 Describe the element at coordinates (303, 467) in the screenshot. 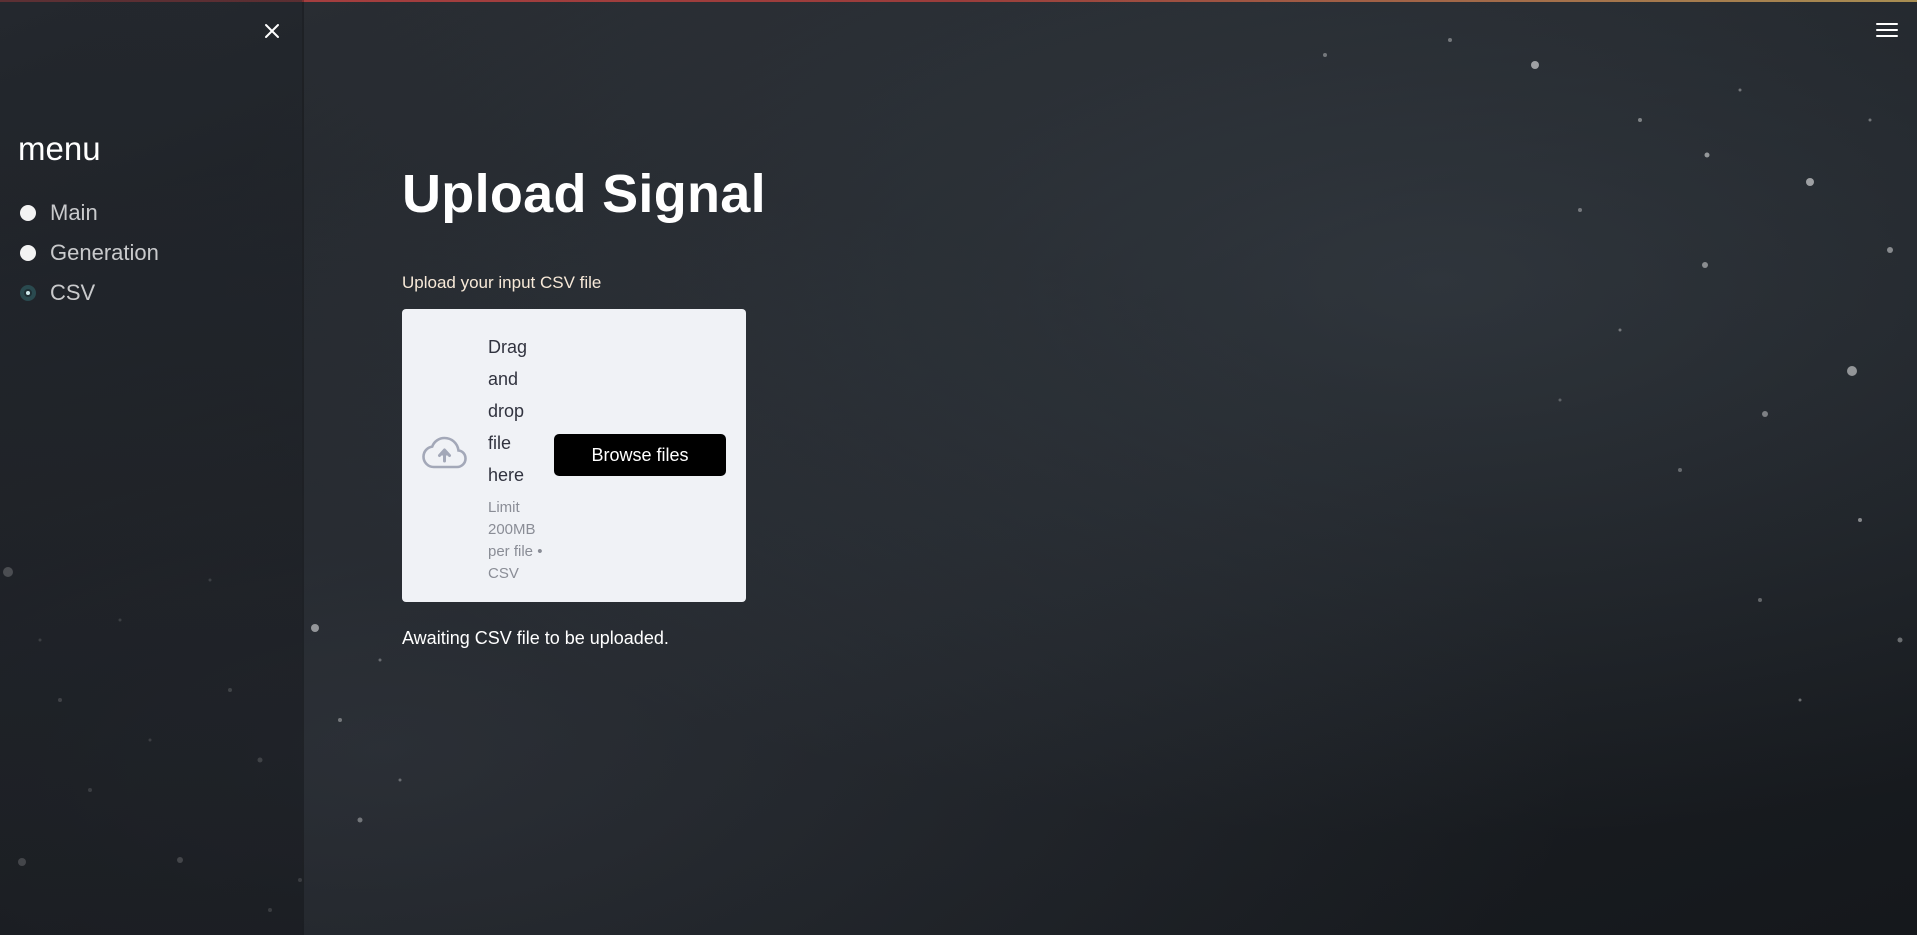

I see `sidebar-divider` at that location.